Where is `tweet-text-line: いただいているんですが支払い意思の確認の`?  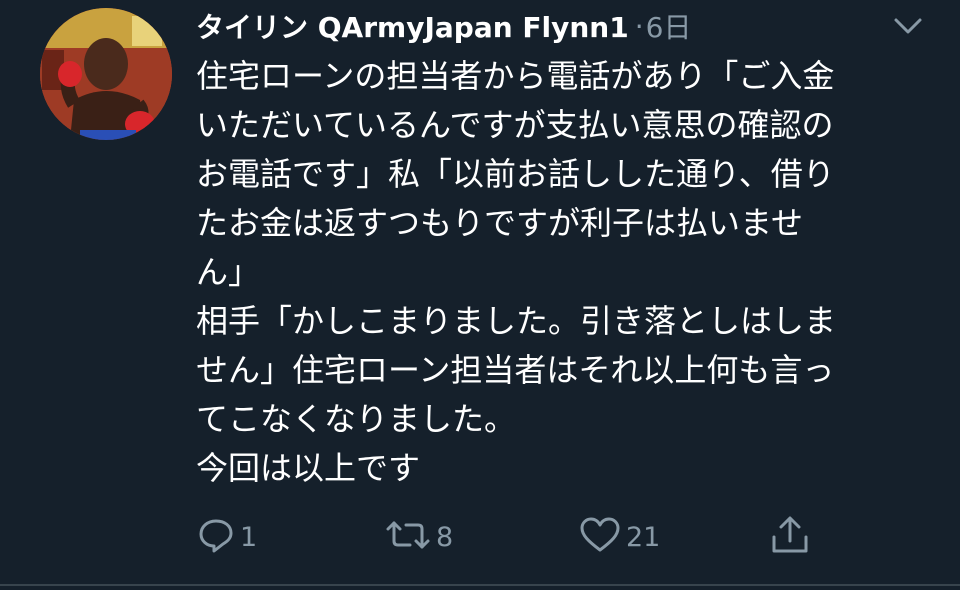
tweet-text-line: いただいているんですが支払い意思の確認の is located at coordinates (515, 125).